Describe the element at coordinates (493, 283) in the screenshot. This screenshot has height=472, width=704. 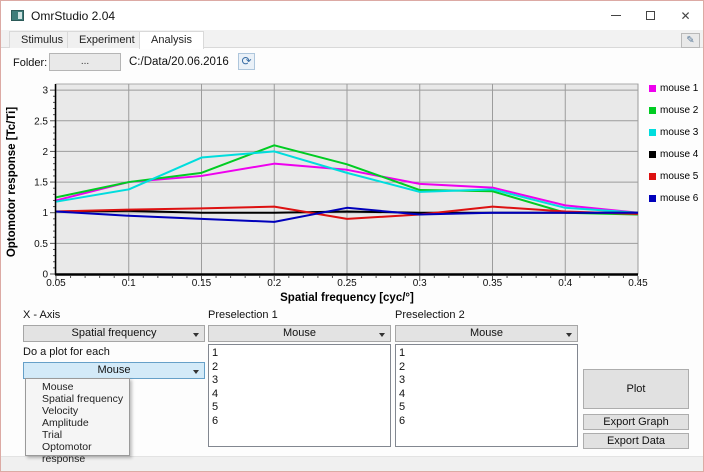
I see `svg-text: 0.35` at that location.